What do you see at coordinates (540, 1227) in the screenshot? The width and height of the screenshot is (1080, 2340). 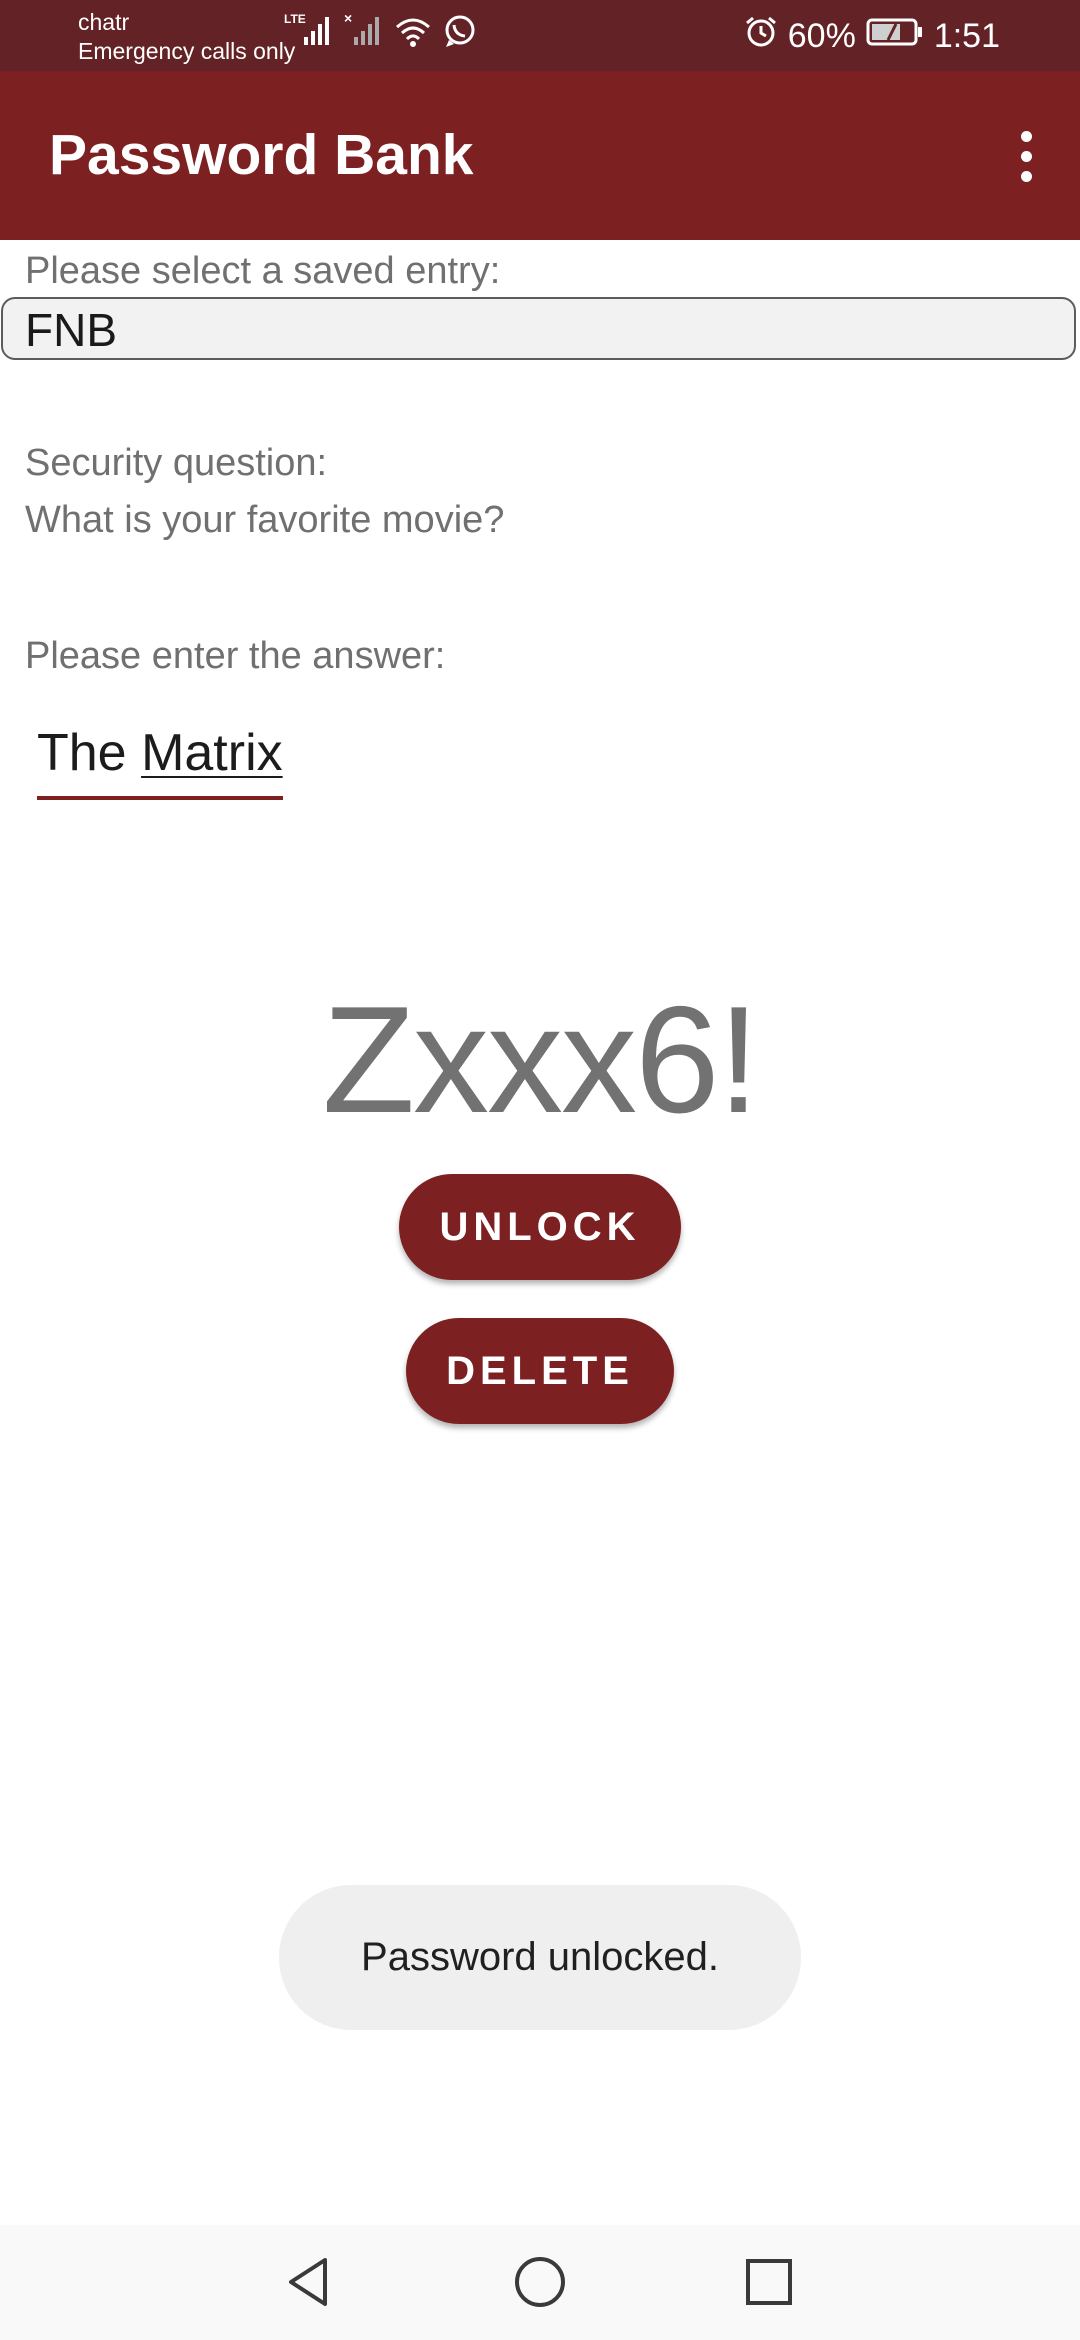 I see `unlock-button: UNLOCK` at bounding box center [540, 1227].